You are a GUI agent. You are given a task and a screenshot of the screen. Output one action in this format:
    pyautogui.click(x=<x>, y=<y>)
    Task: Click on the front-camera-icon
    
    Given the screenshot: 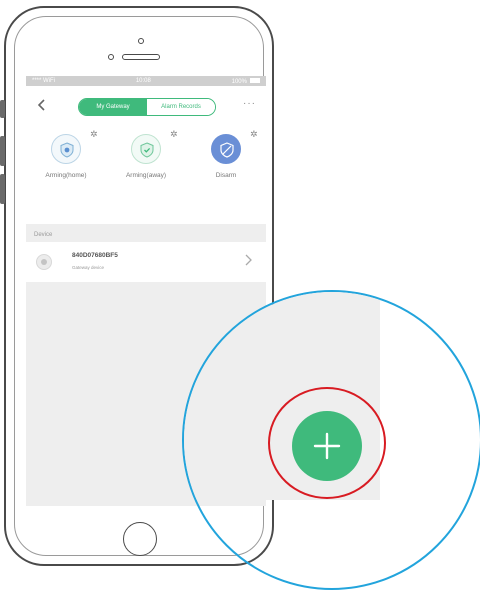 What is the action you would take?
    pyautogui.click(x=141, y=41)
    